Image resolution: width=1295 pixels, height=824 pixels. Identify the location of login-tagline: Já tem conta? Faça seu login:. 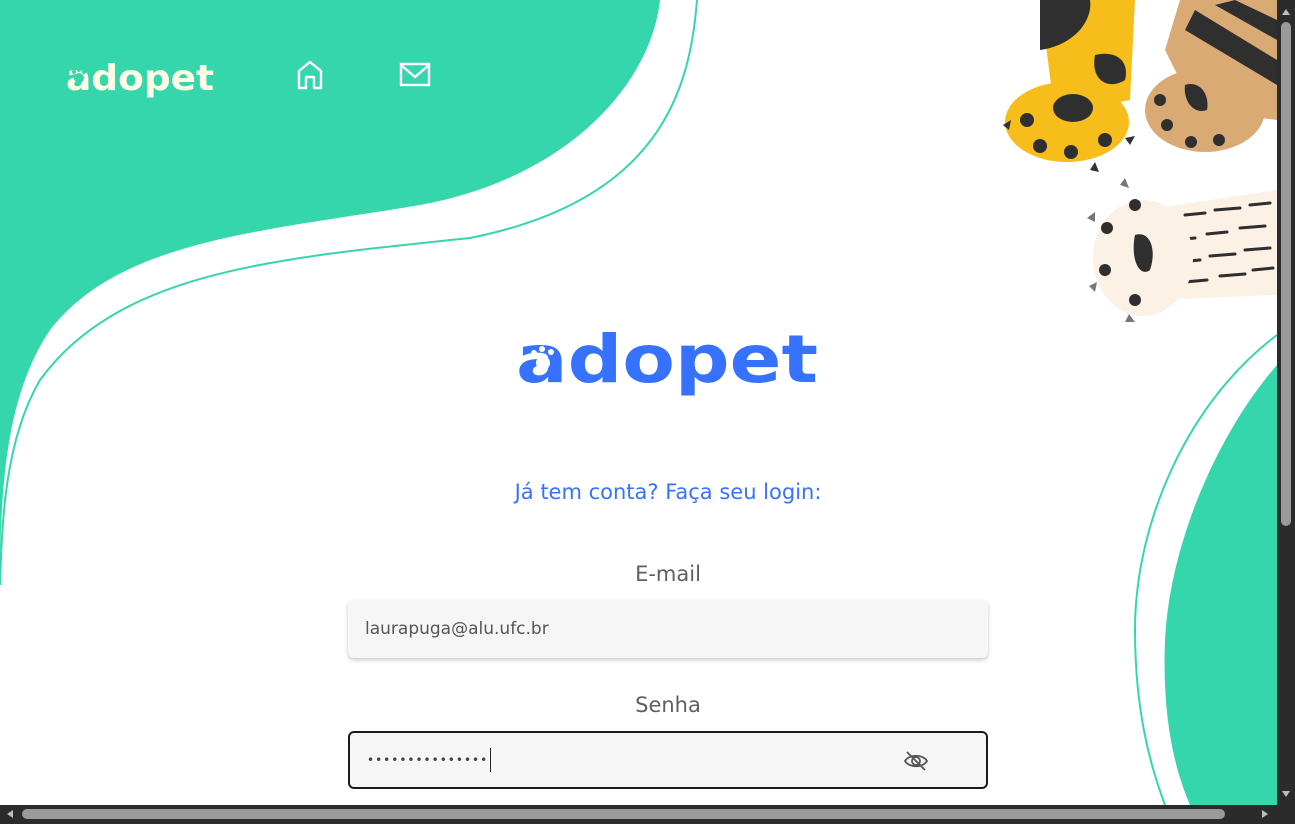
(668, 492).